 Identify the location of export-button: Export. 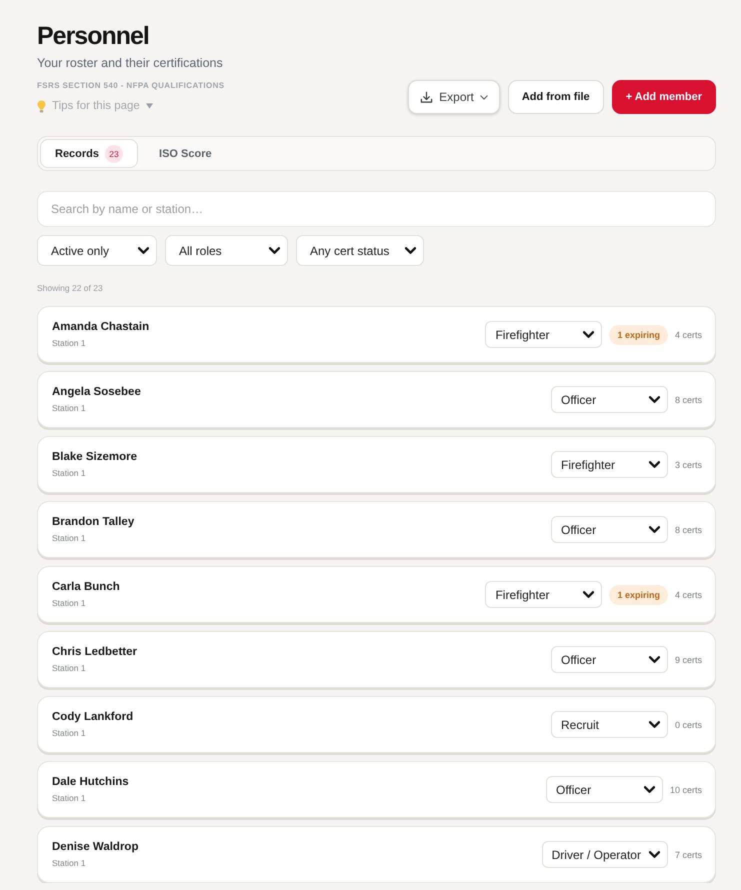
(454, 97).